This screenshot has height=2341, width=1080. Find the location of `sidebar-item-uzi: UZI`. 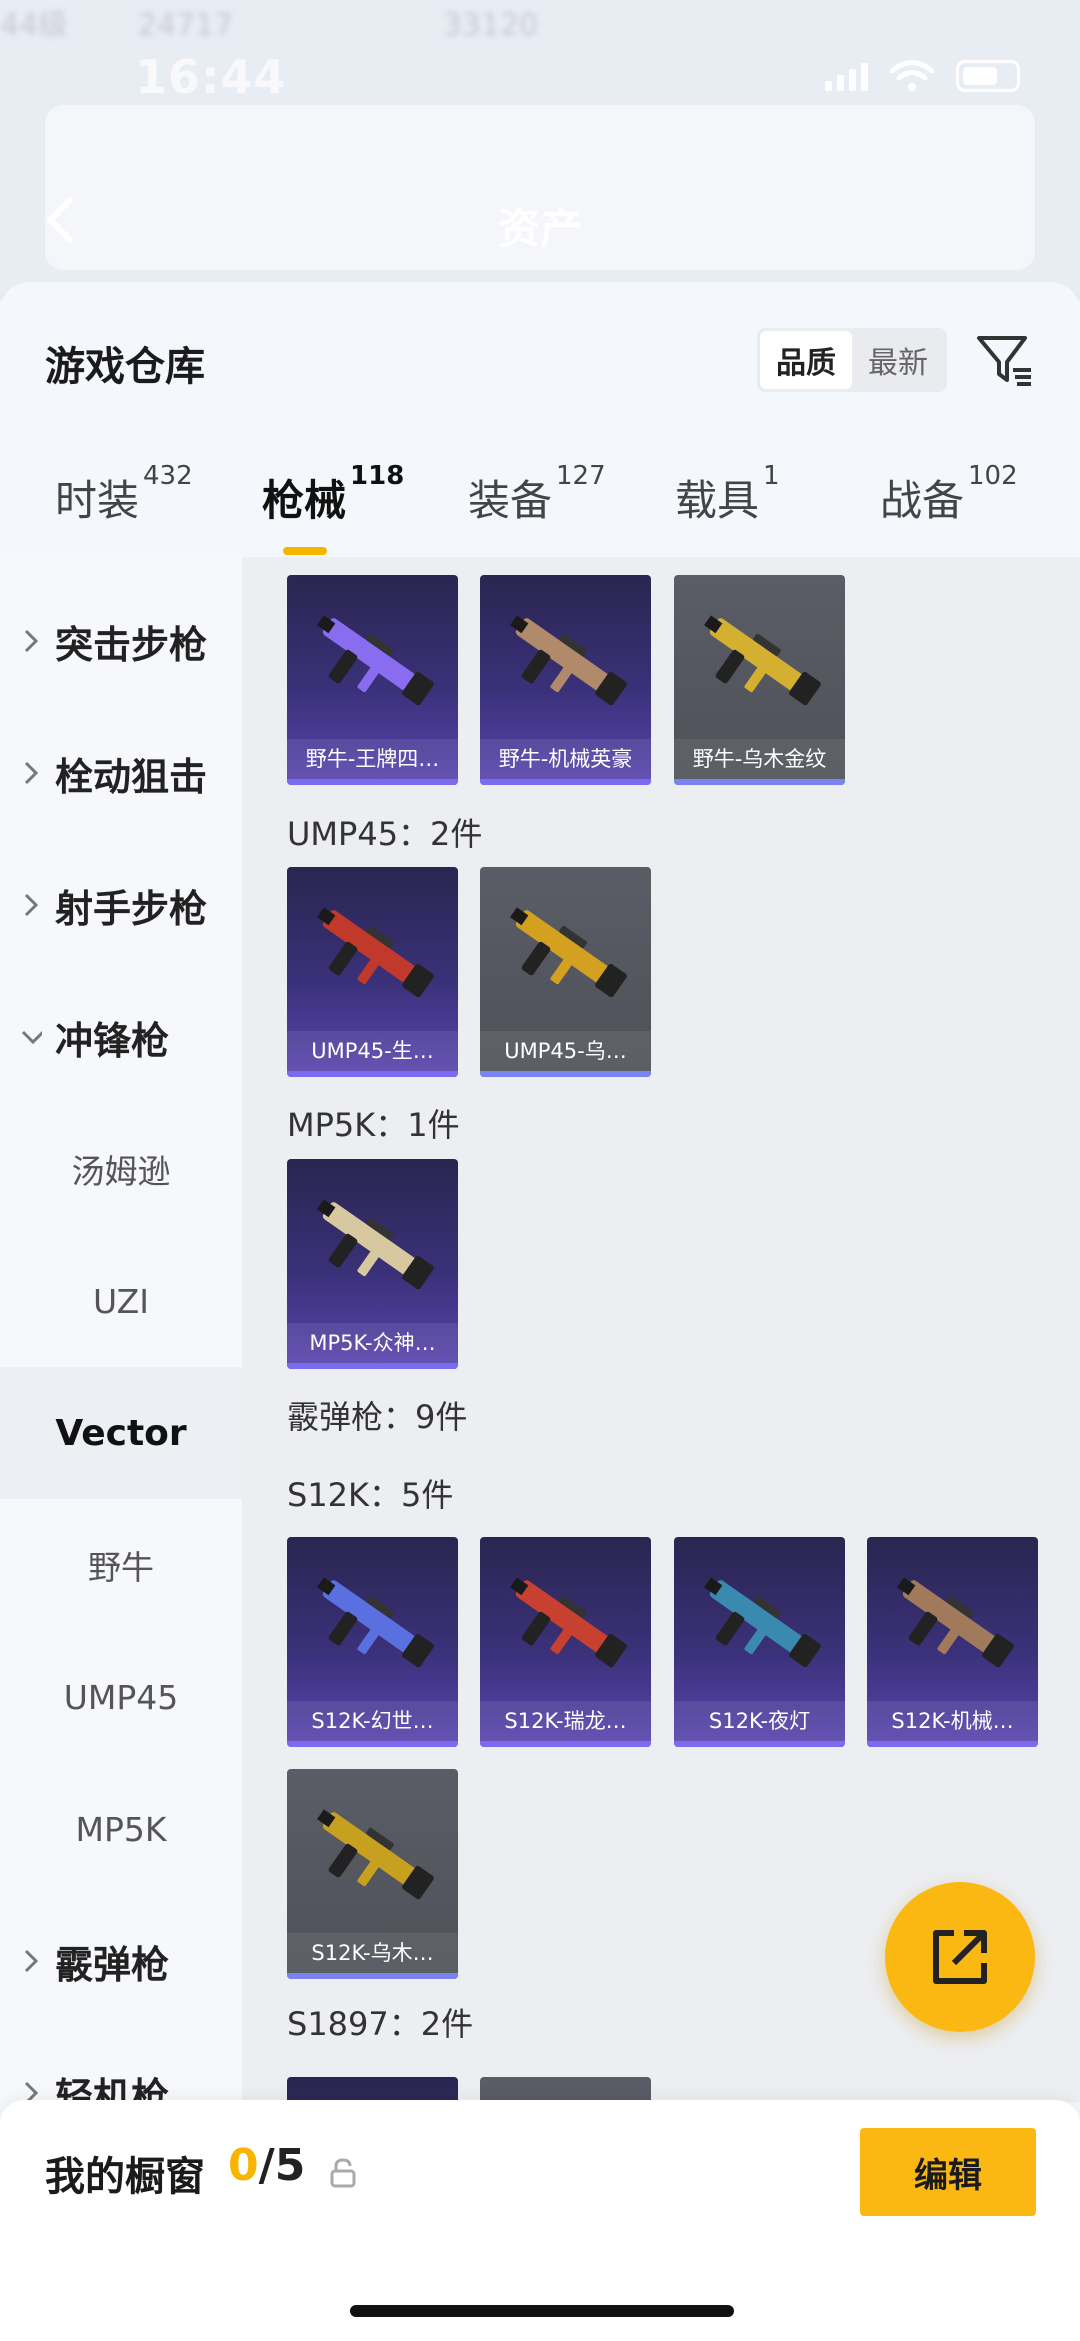

sidebar-item-uzi: UZI is located at coordinates (121, 1301).